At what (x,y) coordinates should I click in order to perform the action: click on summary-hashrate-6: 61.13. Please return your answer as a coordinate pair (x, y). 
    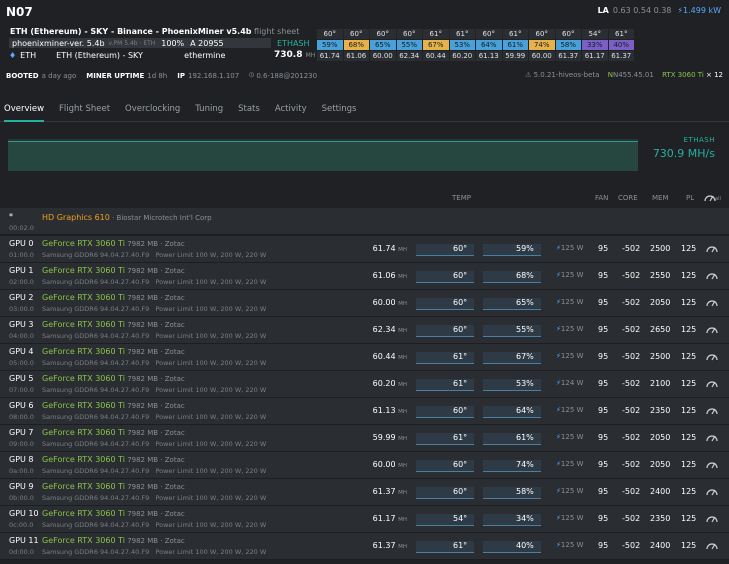
    Looking at the image, I should click on (489, 56).